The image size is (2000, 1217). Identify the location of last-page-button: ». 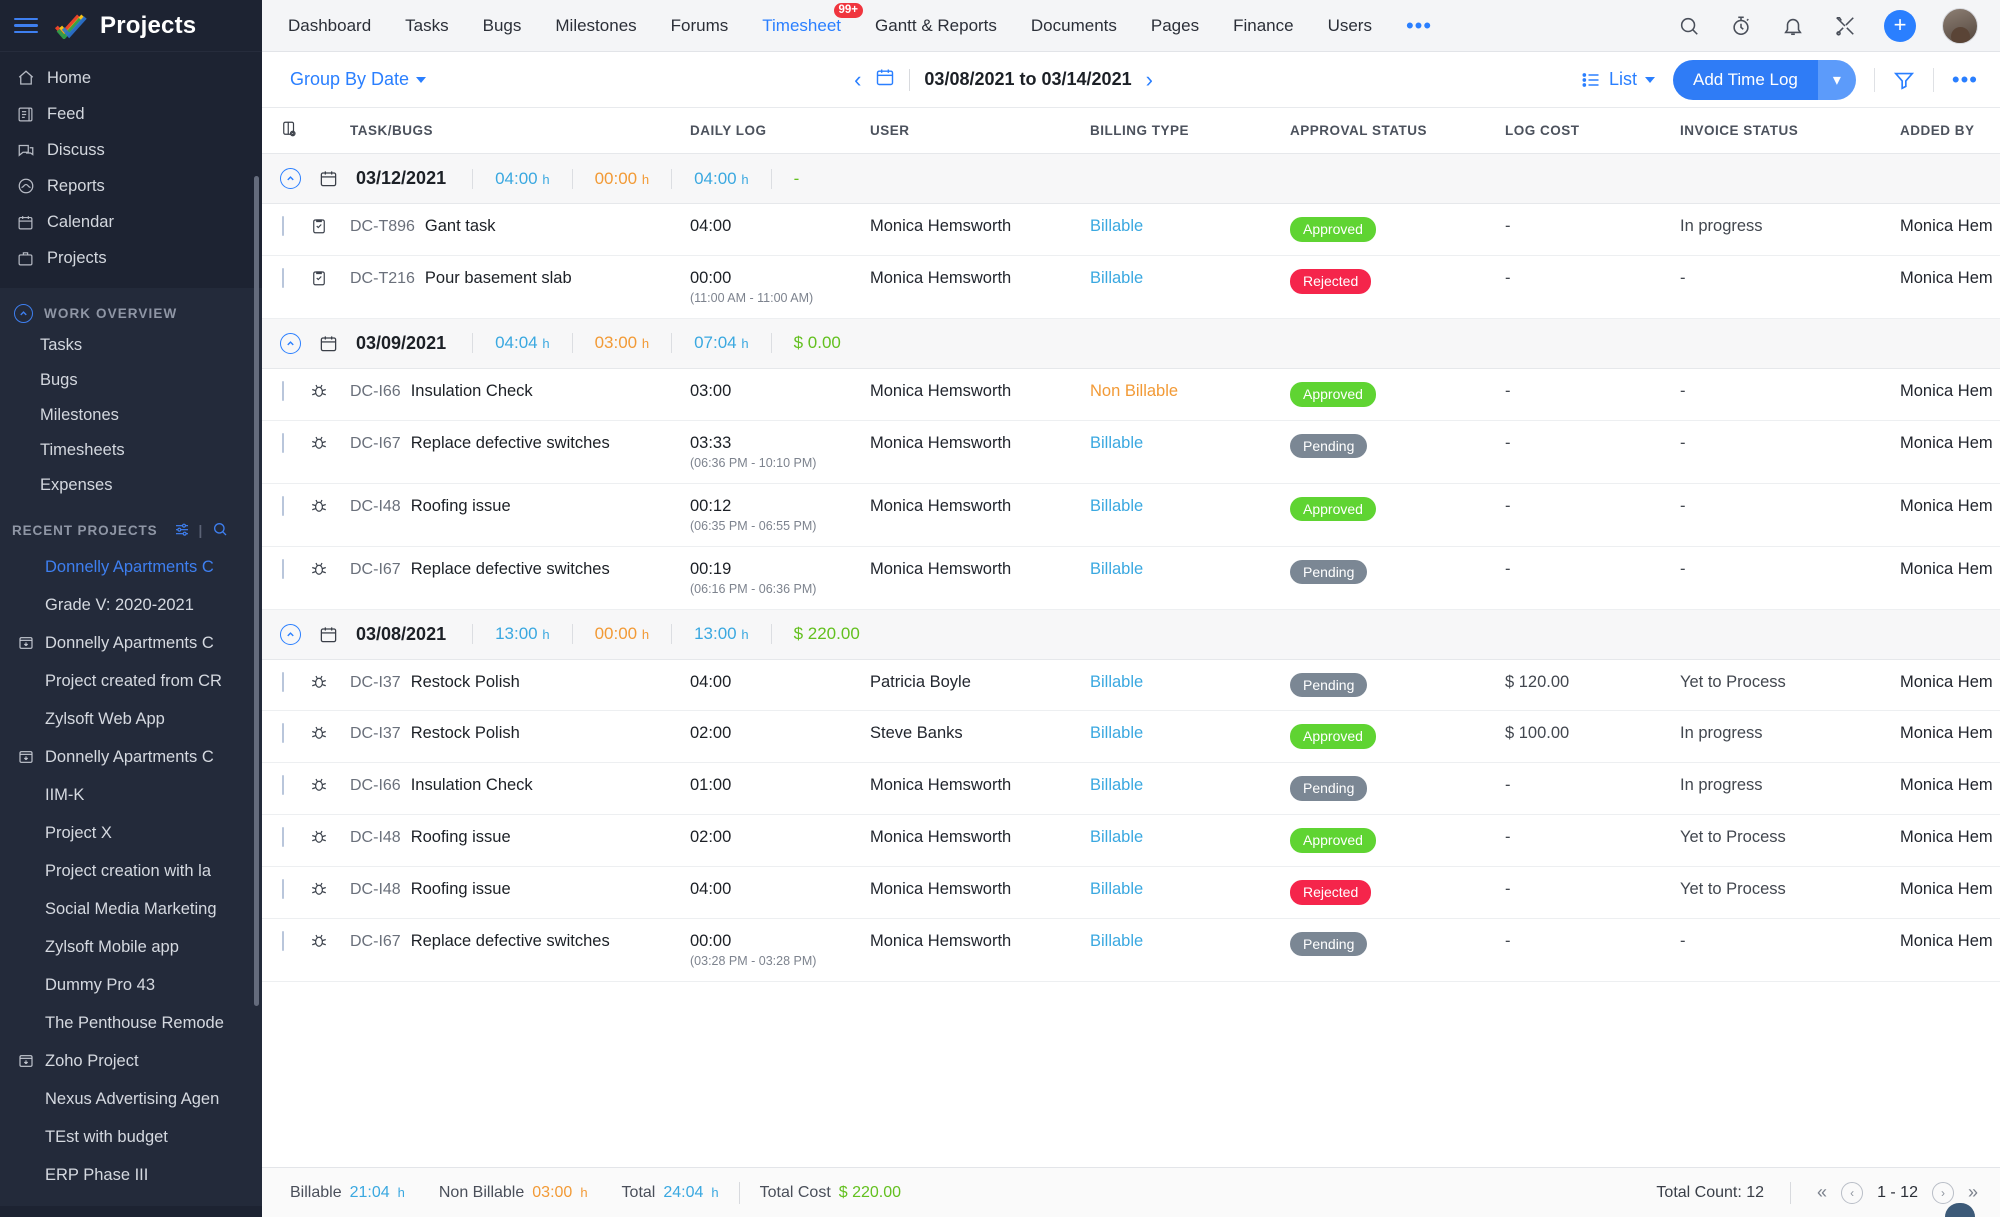
(1973, 1192).